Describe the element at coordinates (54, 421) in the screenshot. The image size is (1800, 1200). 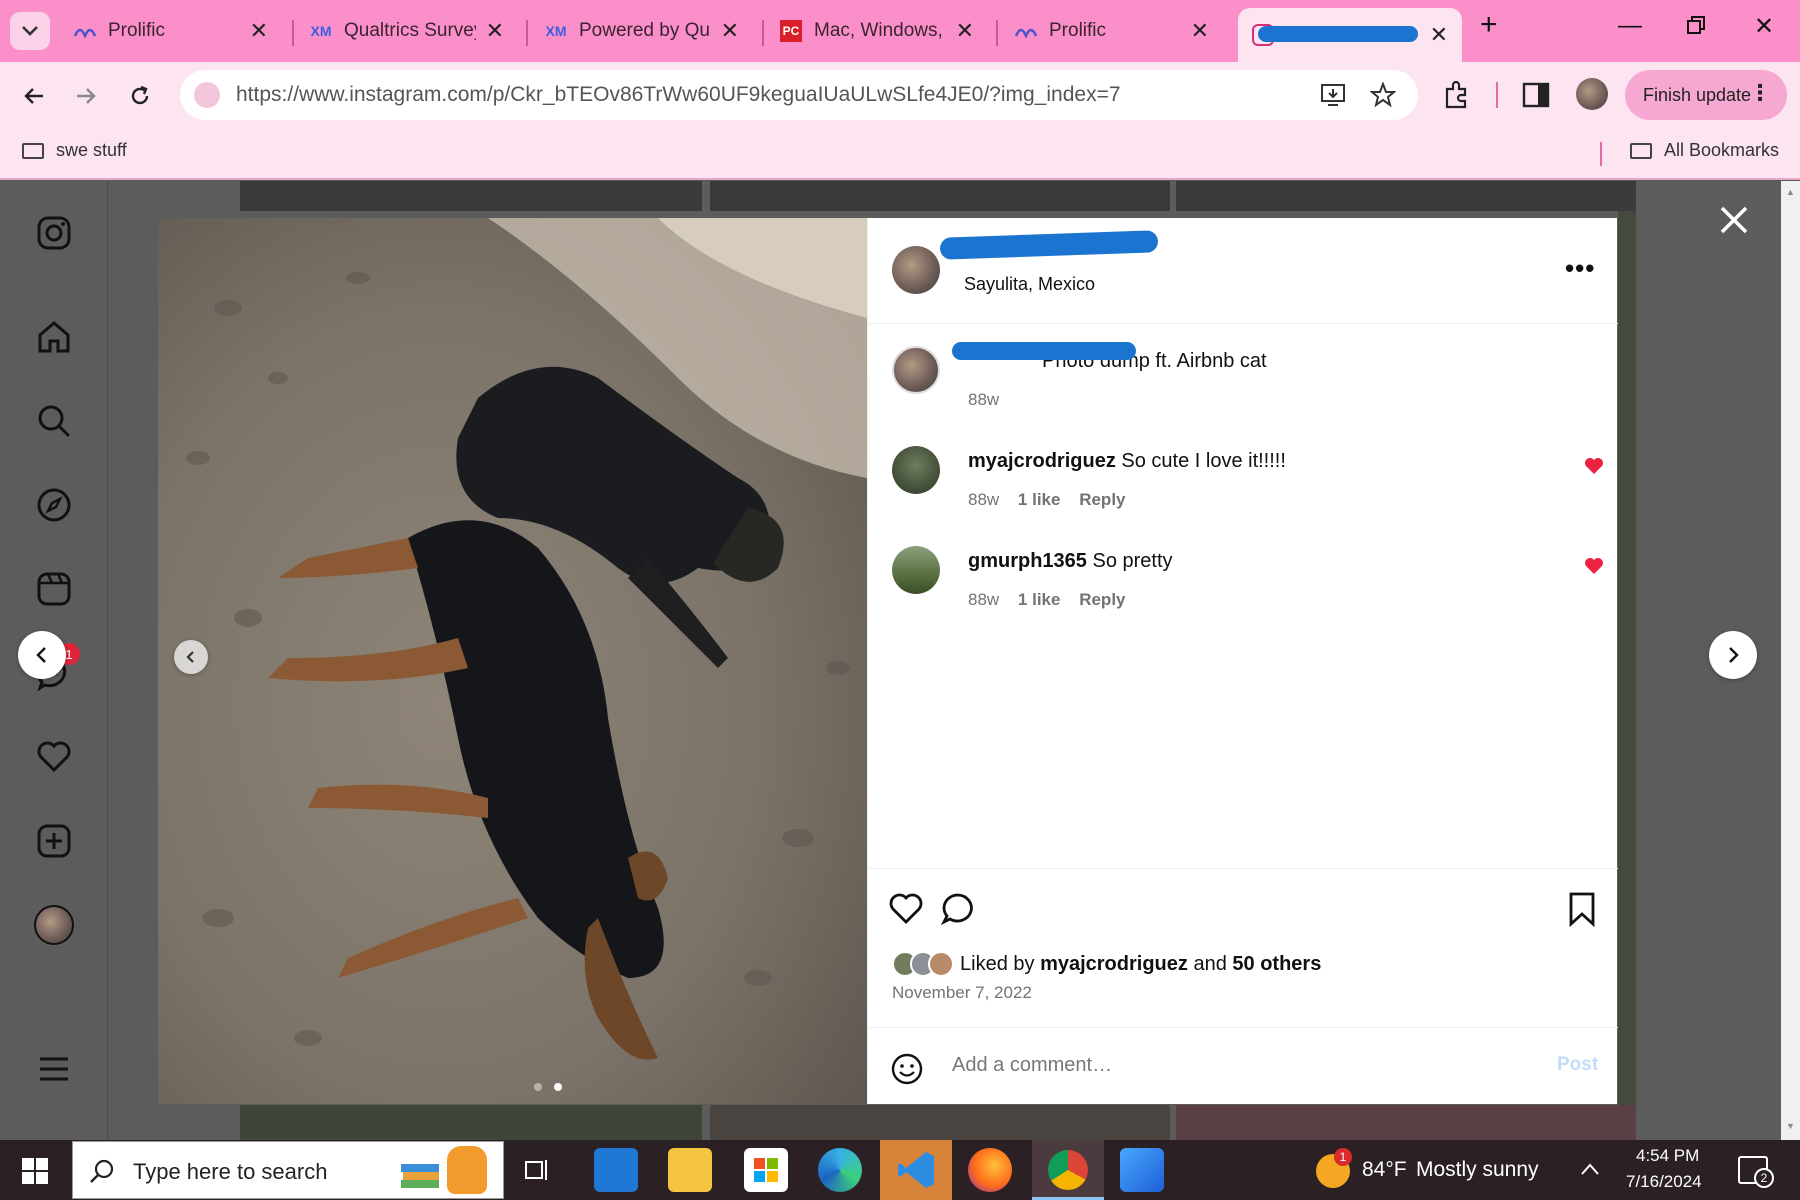
I see `search-icon` at that location.